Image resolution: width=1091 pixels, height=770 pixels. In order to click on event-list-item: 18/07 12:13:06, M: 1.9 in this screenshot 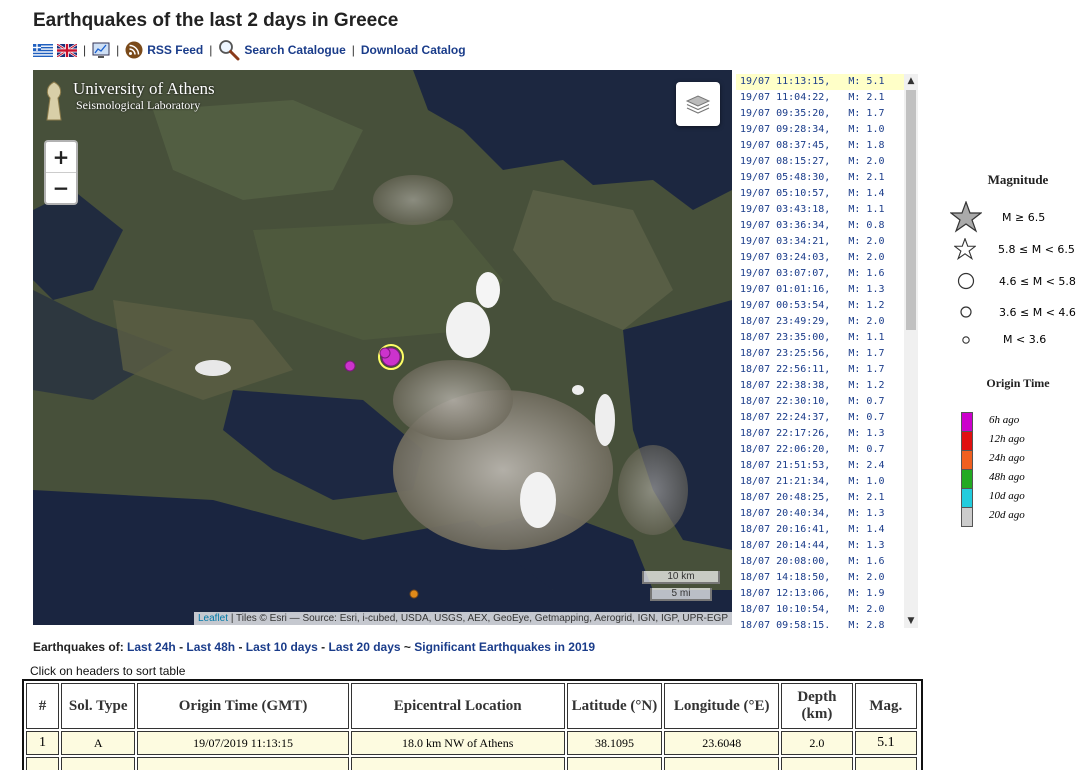, I will do `click(820, 594)`.